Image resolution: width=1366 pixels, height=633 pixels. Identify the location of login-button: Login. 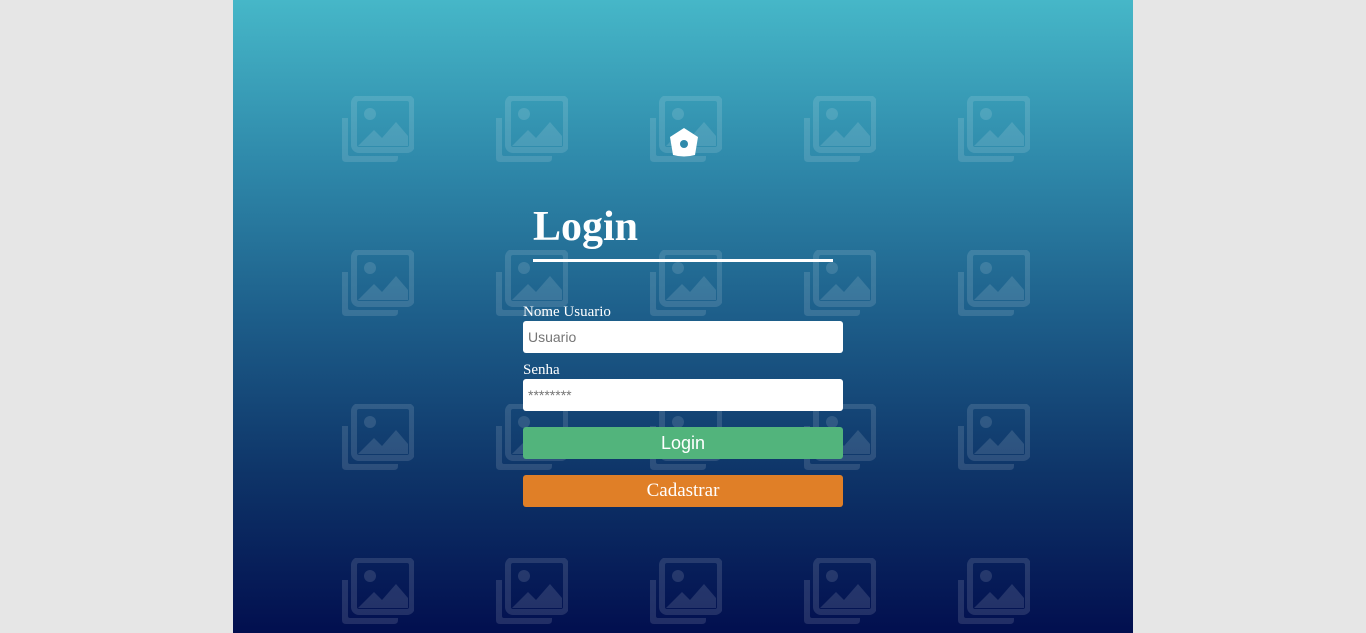
(683, 443).